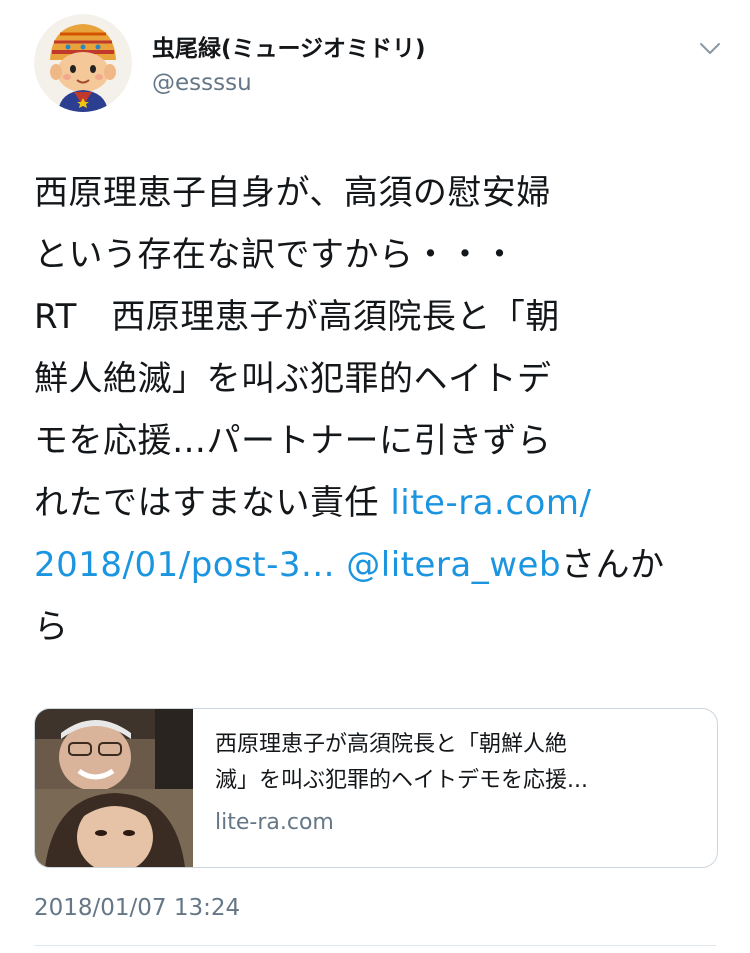  I want to click on cartoon-boy-avatar-icon, so click(83, 63).